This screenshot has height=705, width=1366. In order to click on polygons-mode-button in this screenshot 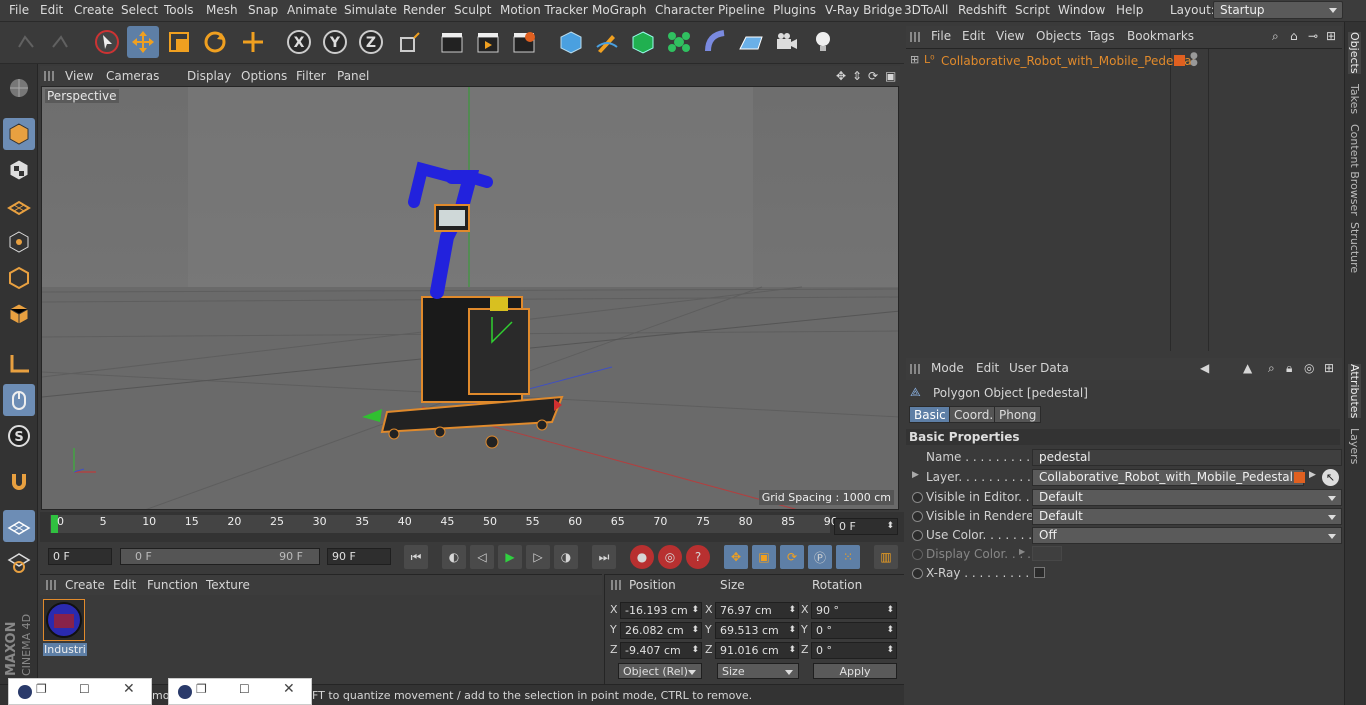, I will do `click(19, 314)`.